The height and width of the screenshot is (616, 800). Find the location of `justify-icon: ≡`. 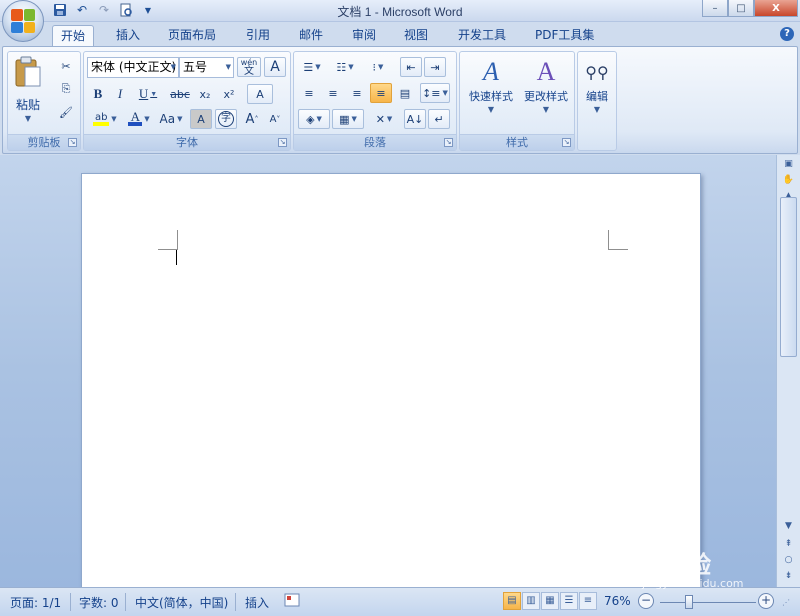

justify-icon: ≡ is located at coordinates (381, 93).